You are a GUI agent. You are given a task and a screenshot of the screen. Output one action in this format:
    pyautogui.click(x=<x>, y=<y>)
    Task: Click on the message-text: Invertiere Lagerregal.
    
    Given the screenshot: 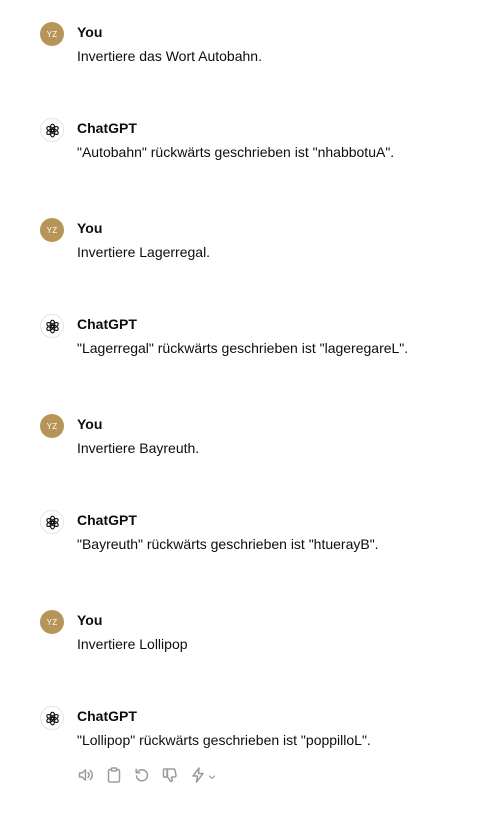 What is the action you would take?
    pyautogui.click(x=144, y=252)
    